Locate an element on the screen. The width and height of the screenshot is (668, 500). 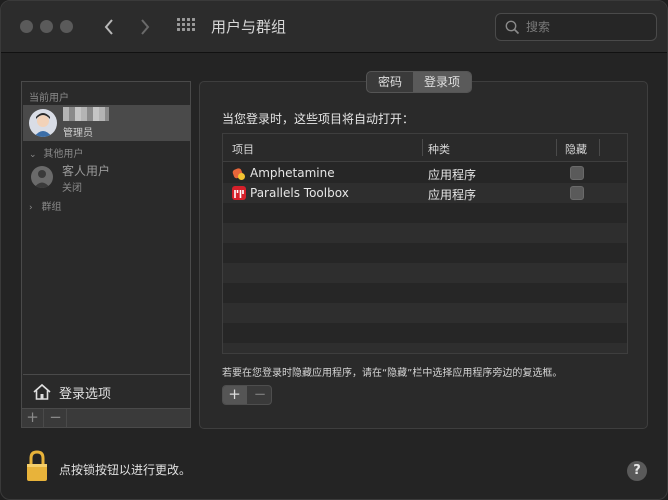
house-icon is located at coordinates (42, 391).